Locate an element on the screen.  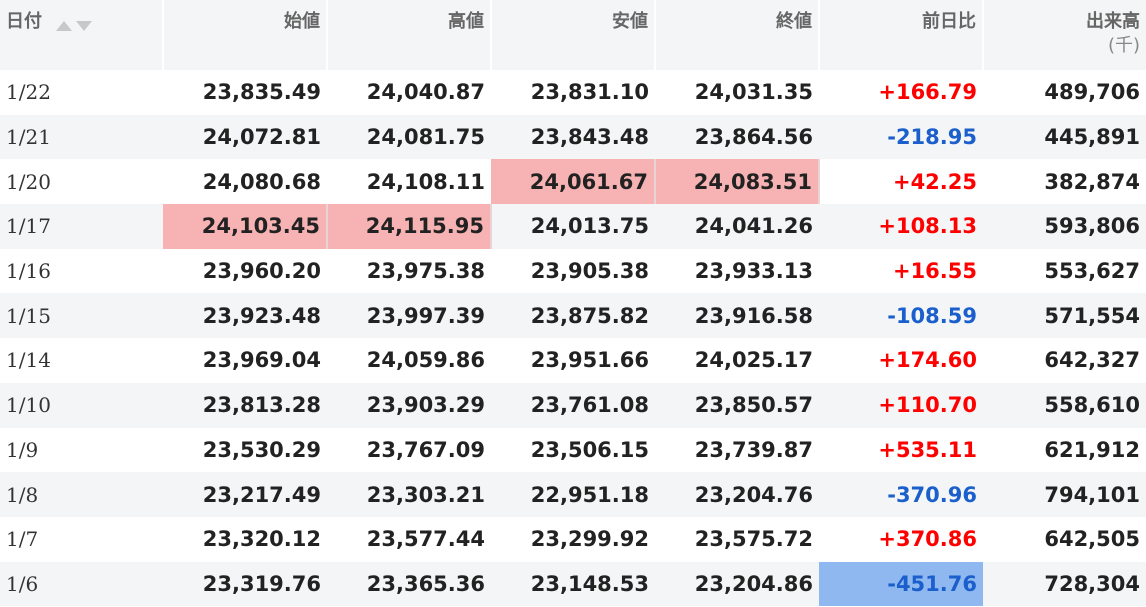
cell-close: 24,041.26 is located at coordinates (737, 226).